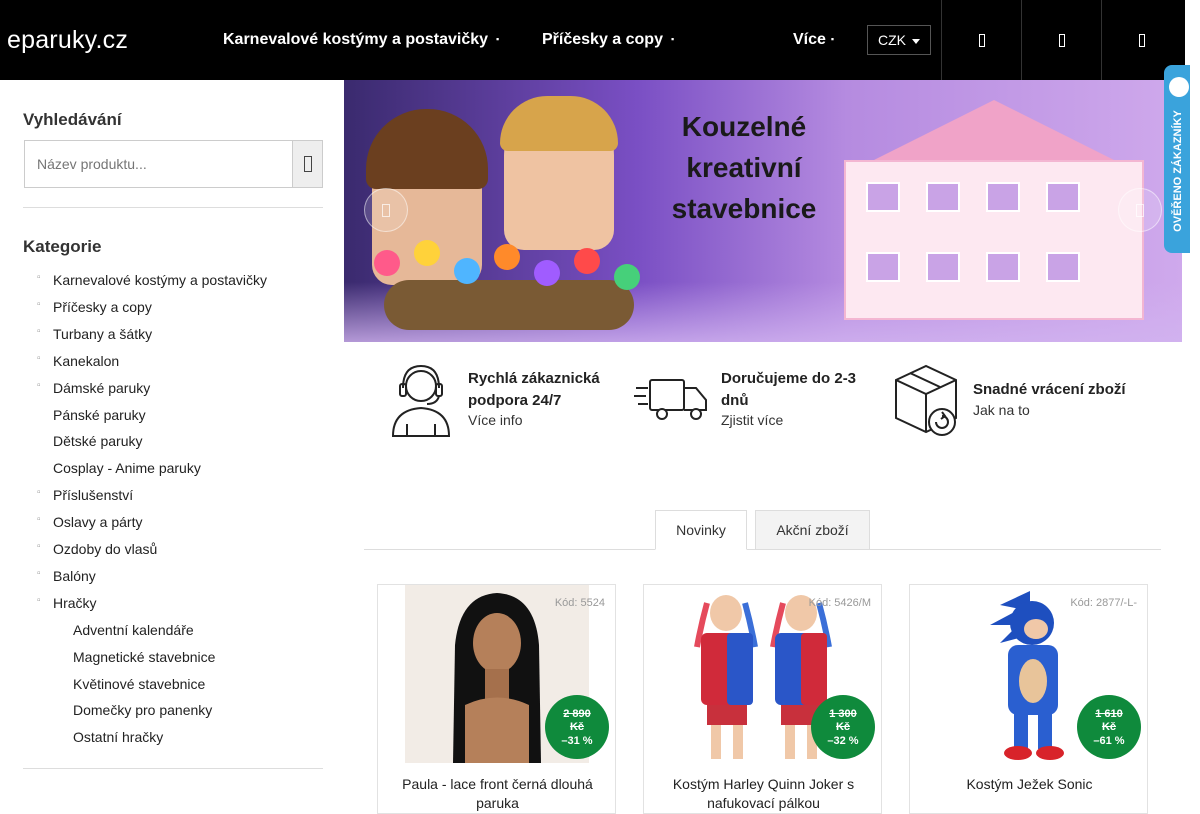 The width and height of the screenshot is (1200, 814). I want to click on discount-badge: 2 890 Kč –31 %, so click(577, 727).